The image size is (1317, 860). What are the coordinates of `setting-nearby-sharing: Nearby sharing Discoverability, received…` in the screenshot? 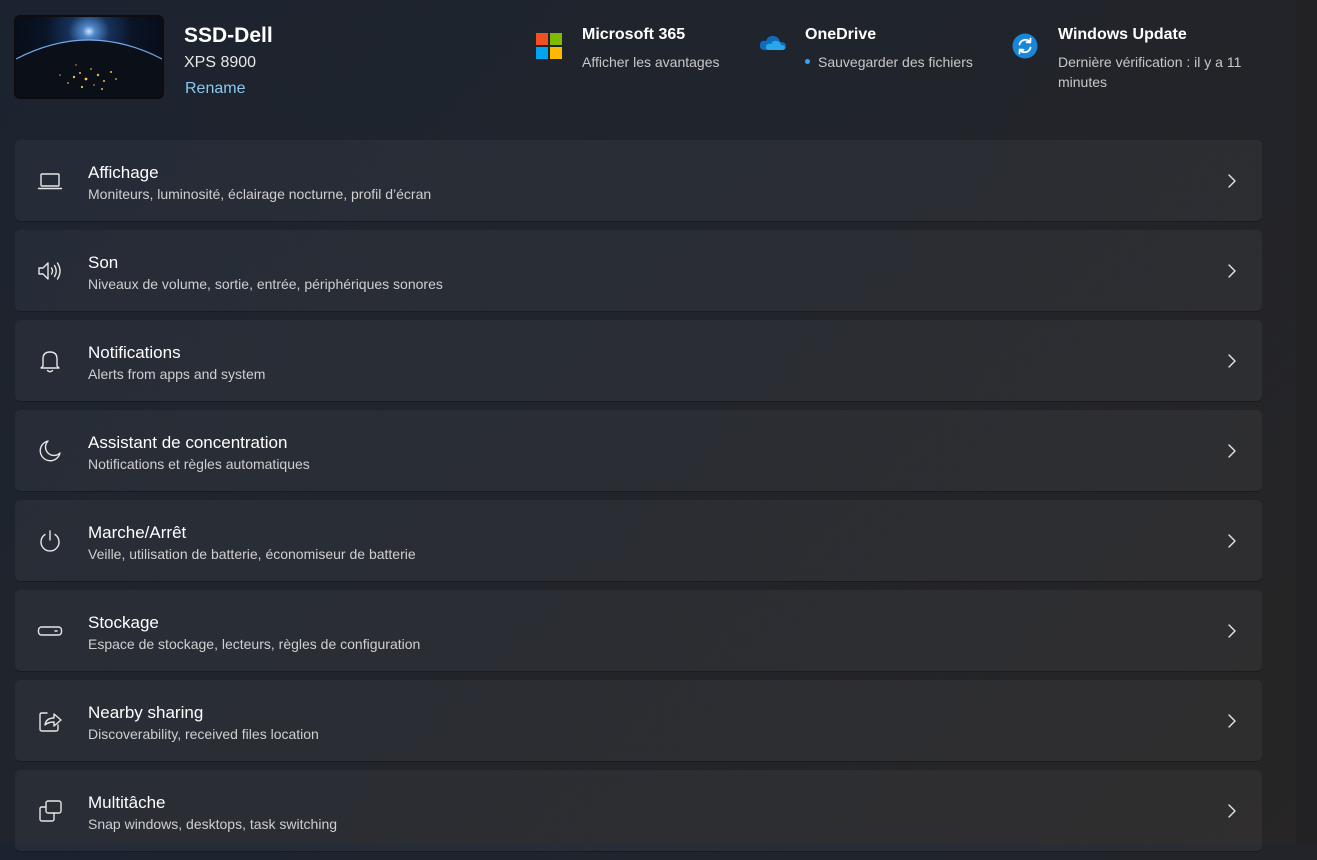 It's located at (638, 720).